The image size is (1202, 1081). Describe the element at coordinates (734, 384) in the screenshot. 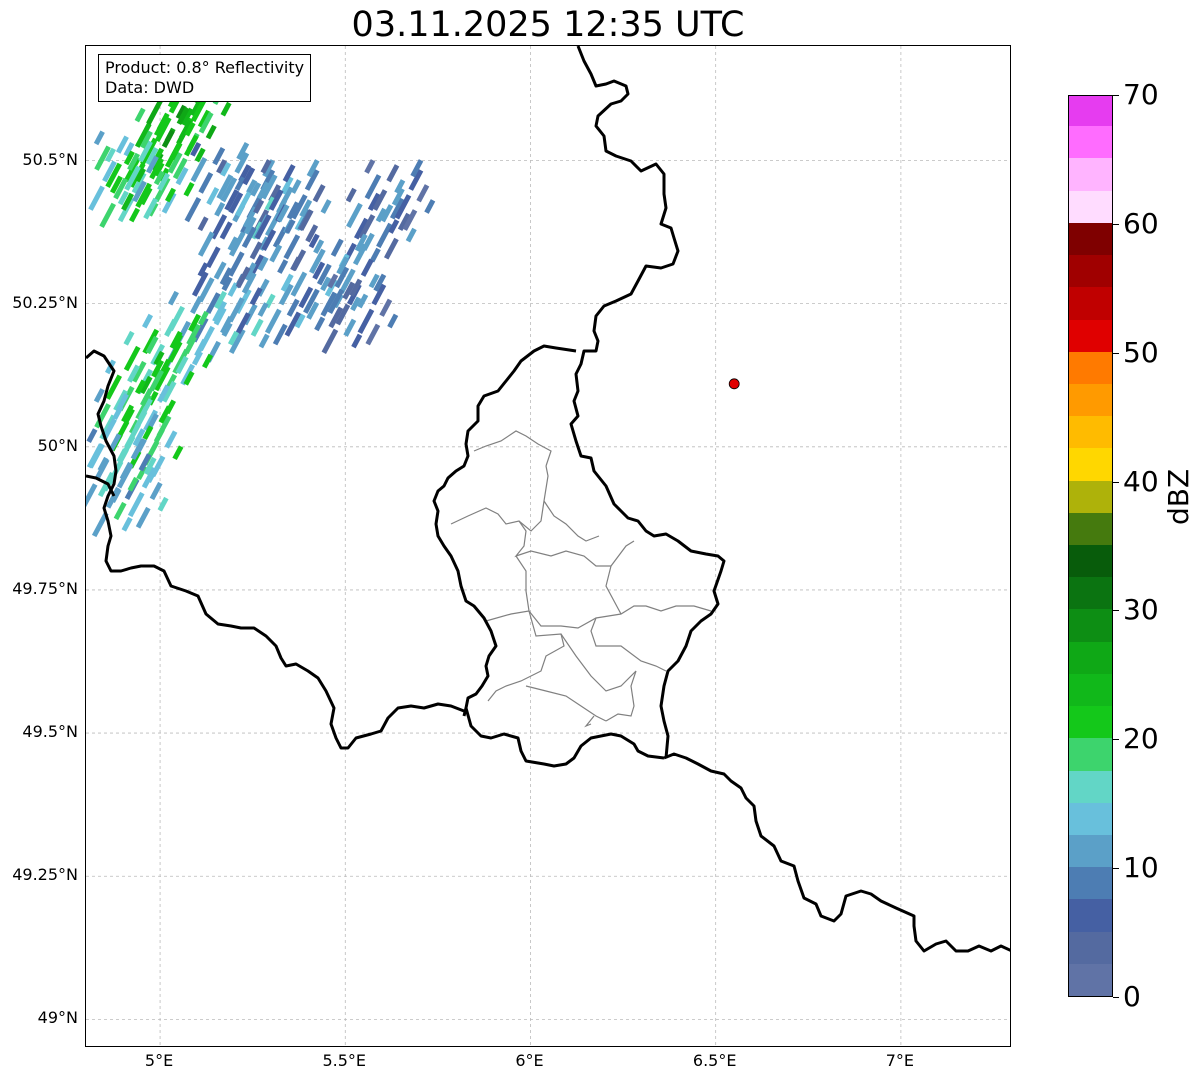

I see `radar-site-marker` at that location.